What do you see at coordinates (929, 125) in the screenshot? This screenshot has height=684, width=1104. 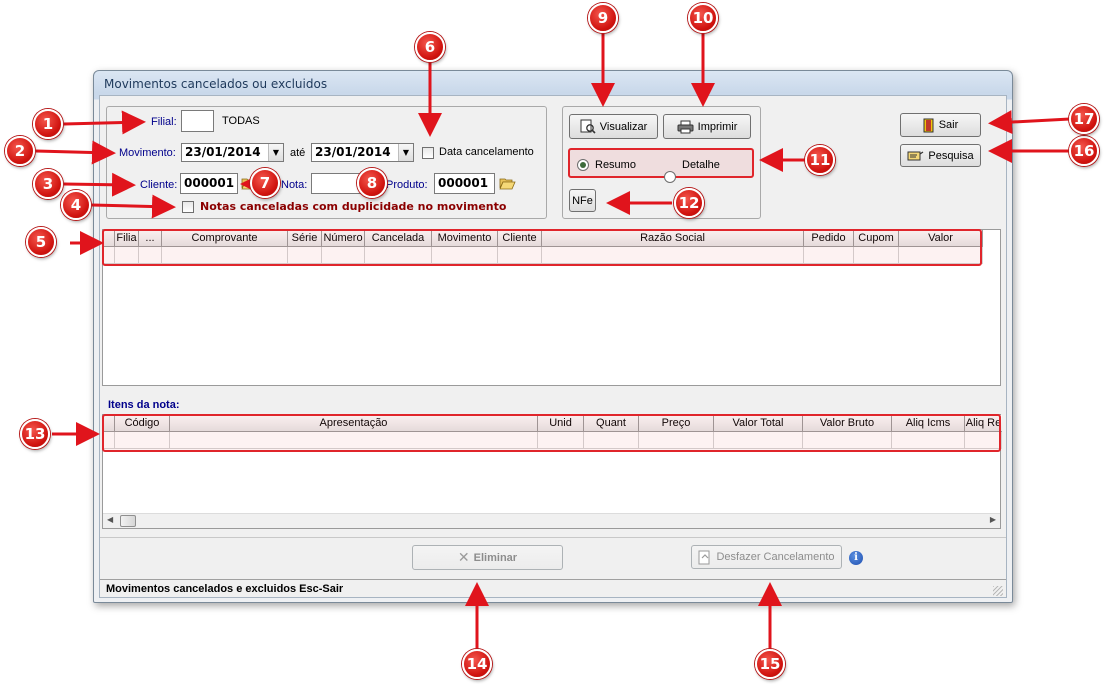 I see `exit-door-icon` at bounding box center [929, 125].